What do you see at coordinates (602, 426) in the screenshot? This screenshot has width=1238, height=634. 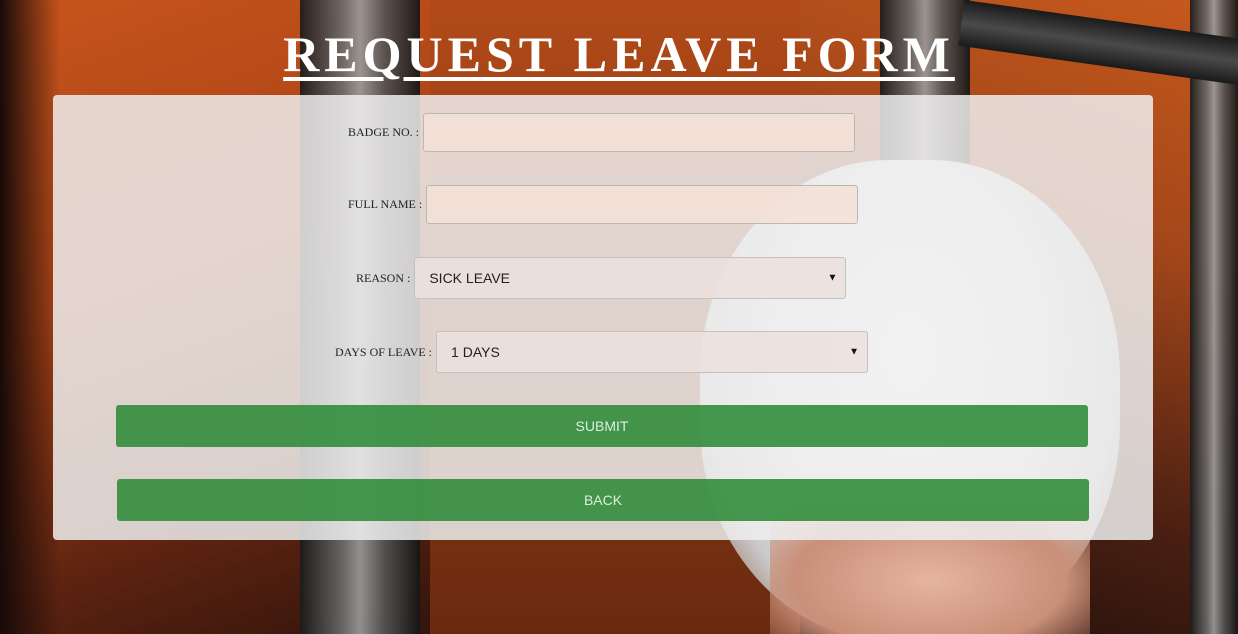 I see `submit-button: SUBMIT` at bounding box center [602, 426].